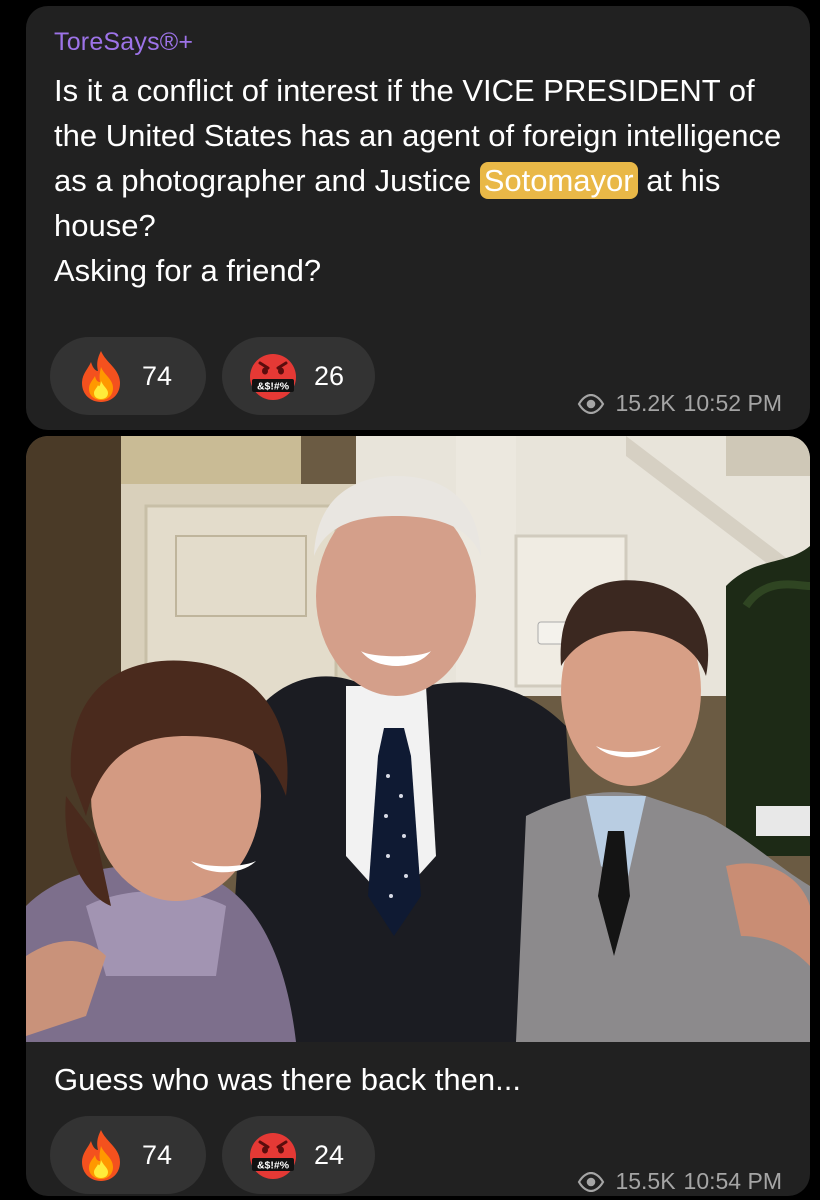 The image size is (820, 1200). I want to click on view-count: 15.5K, so click(645, 1181).